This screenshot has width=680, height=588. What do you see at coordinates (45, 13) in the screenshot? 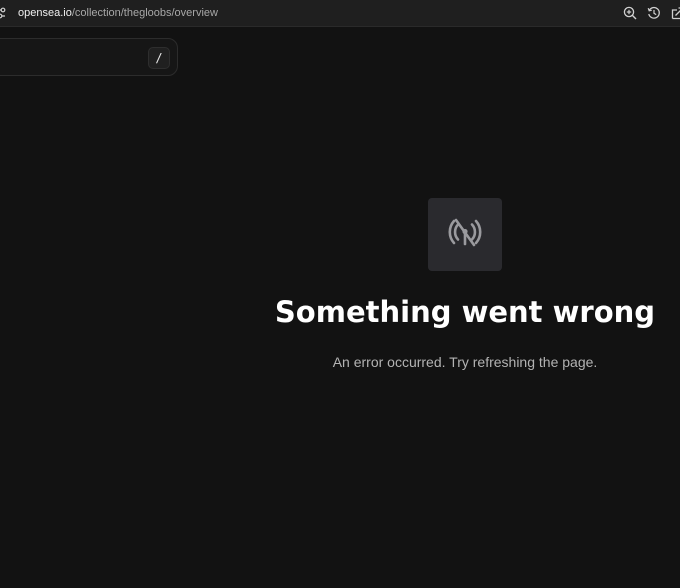
I see `url-domain: opensea.io` at bounding box center [45, 13].